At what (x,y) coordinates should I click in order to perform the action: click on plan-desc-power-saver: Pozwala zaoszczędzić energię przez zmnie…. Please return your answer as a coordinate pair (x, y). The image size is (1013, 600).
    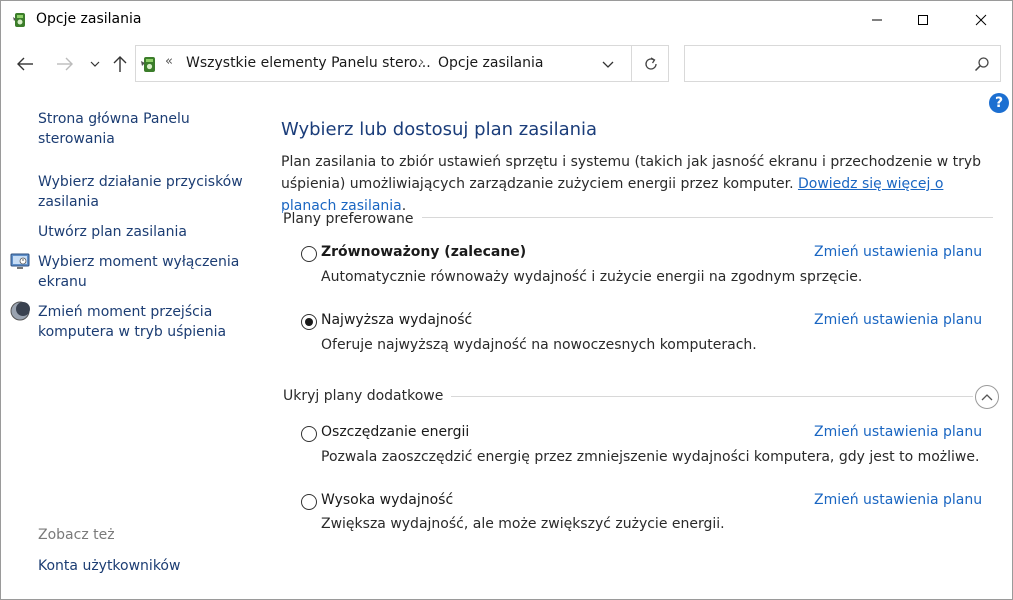
    Looking at the image, I should click on (650, 457).